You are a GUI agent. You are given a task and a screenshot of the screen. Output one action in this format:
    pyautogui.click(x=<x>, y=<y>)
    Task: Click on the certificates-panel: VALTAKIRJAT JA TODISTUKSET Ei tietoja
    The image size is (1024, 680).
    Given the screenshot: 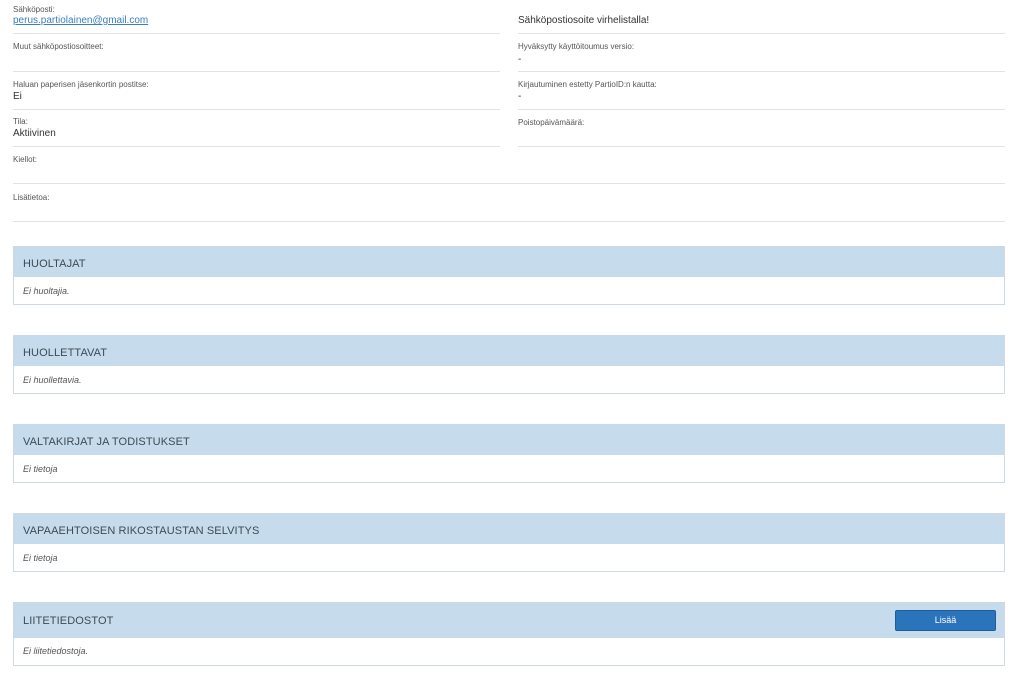 What is the action you would take?
    pyautogui.click(x=509, y=453)
    